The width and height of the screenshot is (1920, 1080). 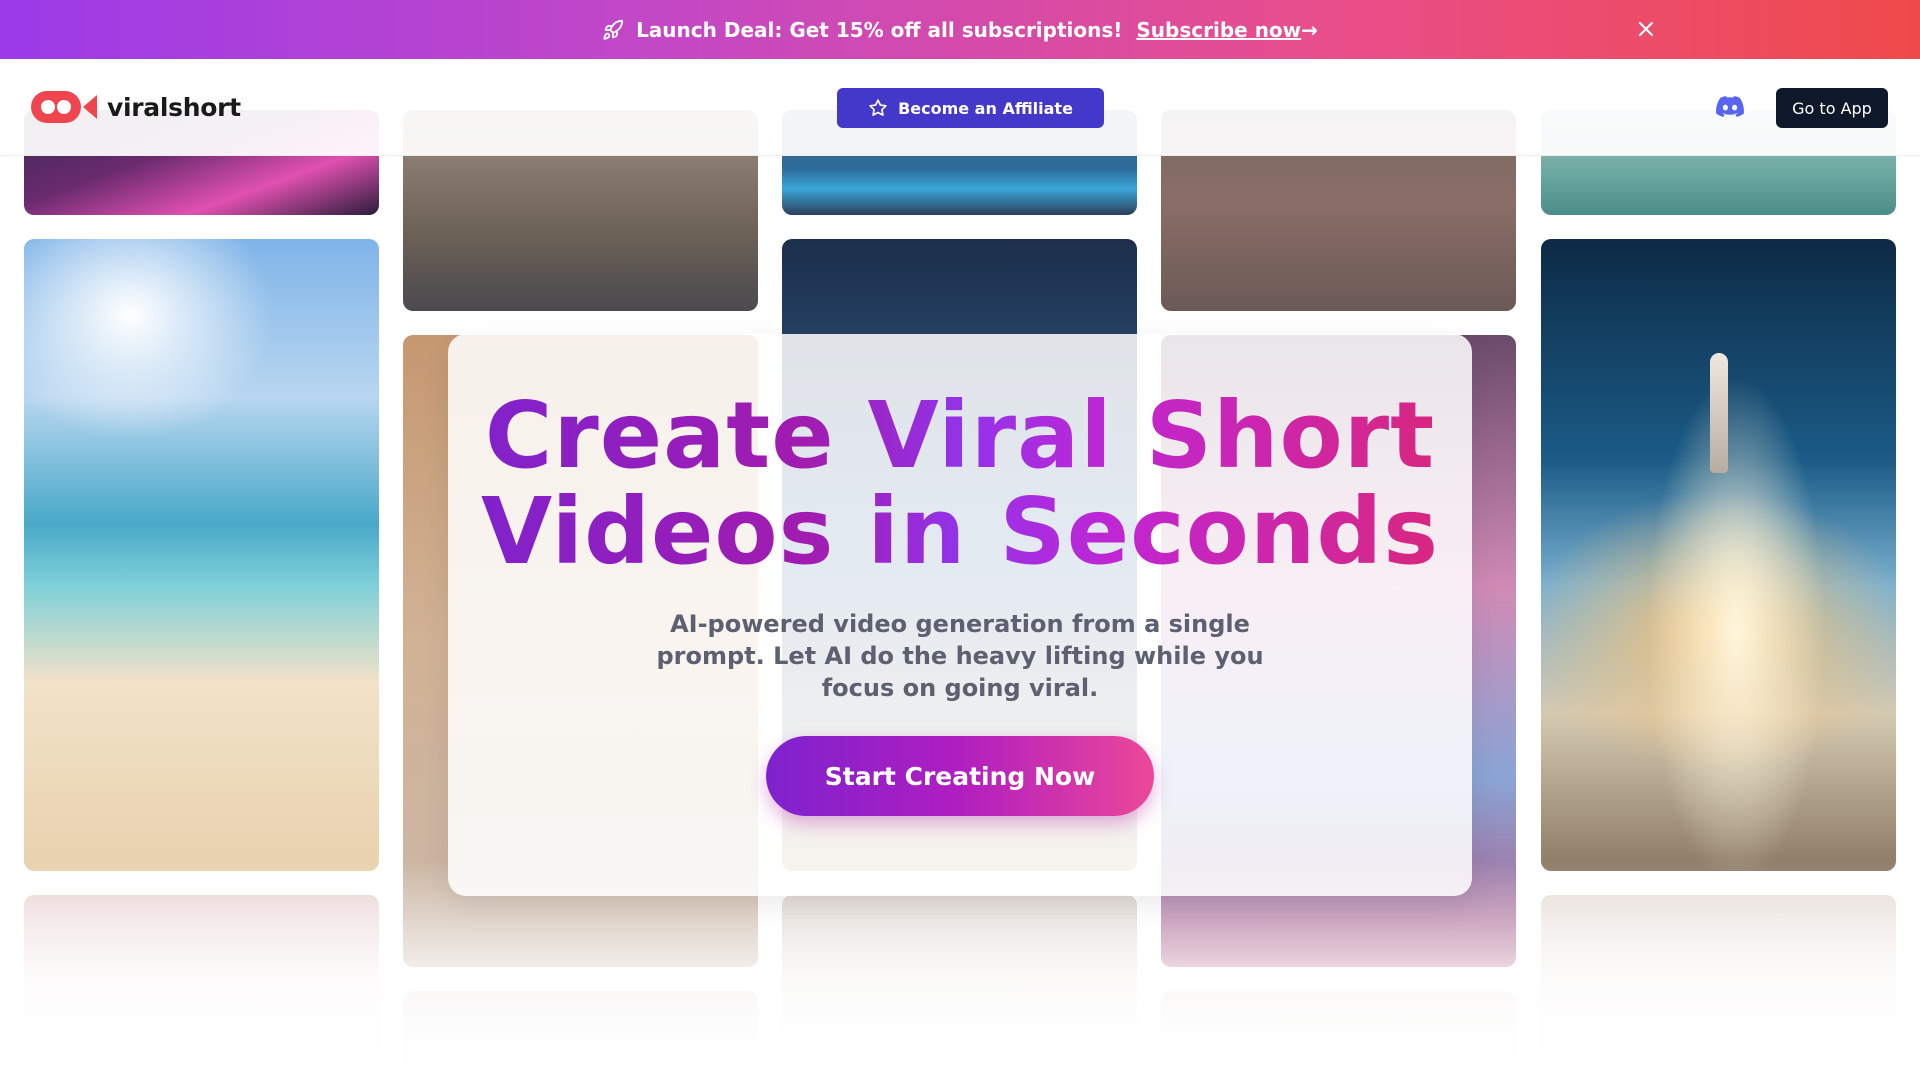 What do you see at coordinates (960, 531) in the screenshot?
I see `hero-headline-line2: Videos in Seconds` at bounding box center [960, 531].